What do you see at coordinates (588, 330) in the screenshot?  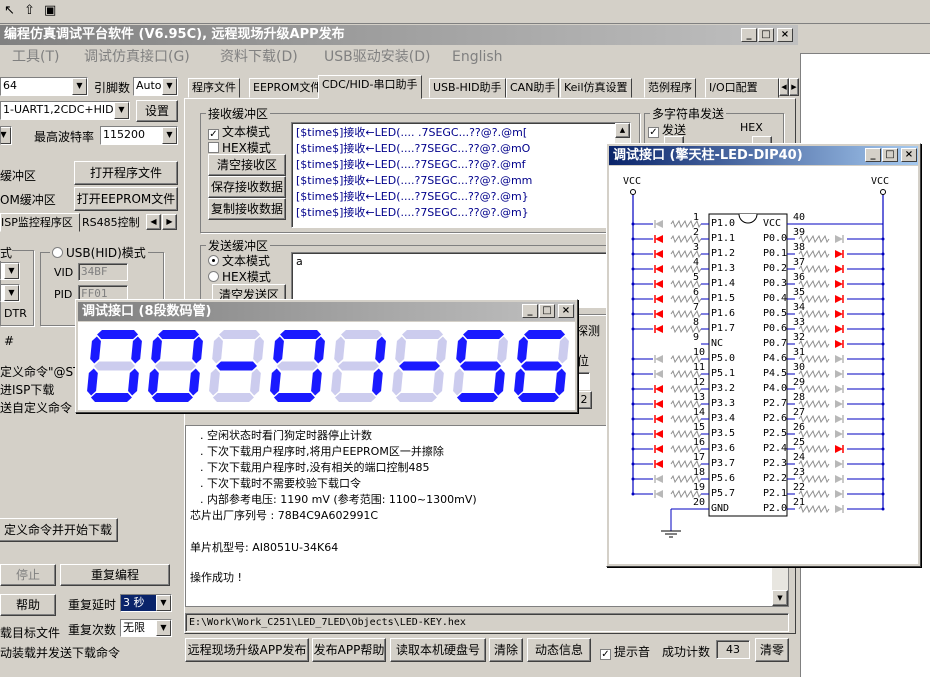 I see `detect-label: 探测` at bounding box center [588, 330].